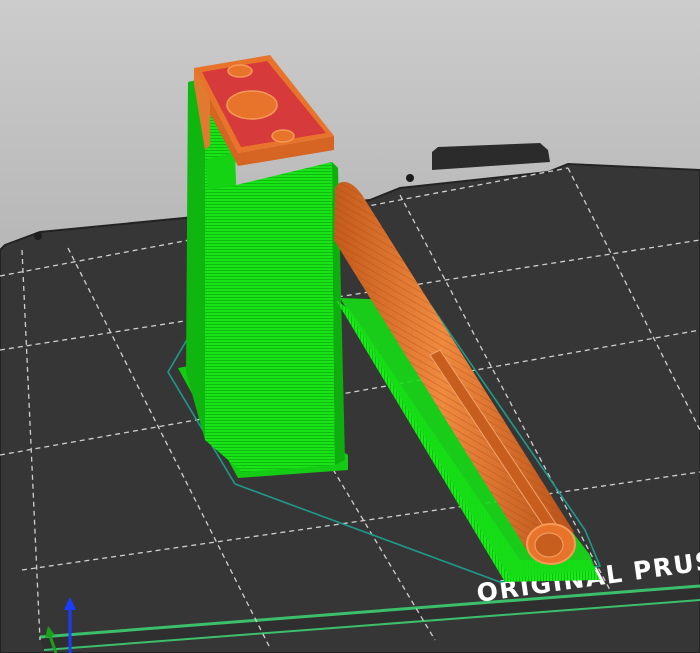 The image size is (700, 653). What do you see at coordinates (283, 136) in the screenshot?
I see `hole-small-bottom` at bounding box center [283, 136].